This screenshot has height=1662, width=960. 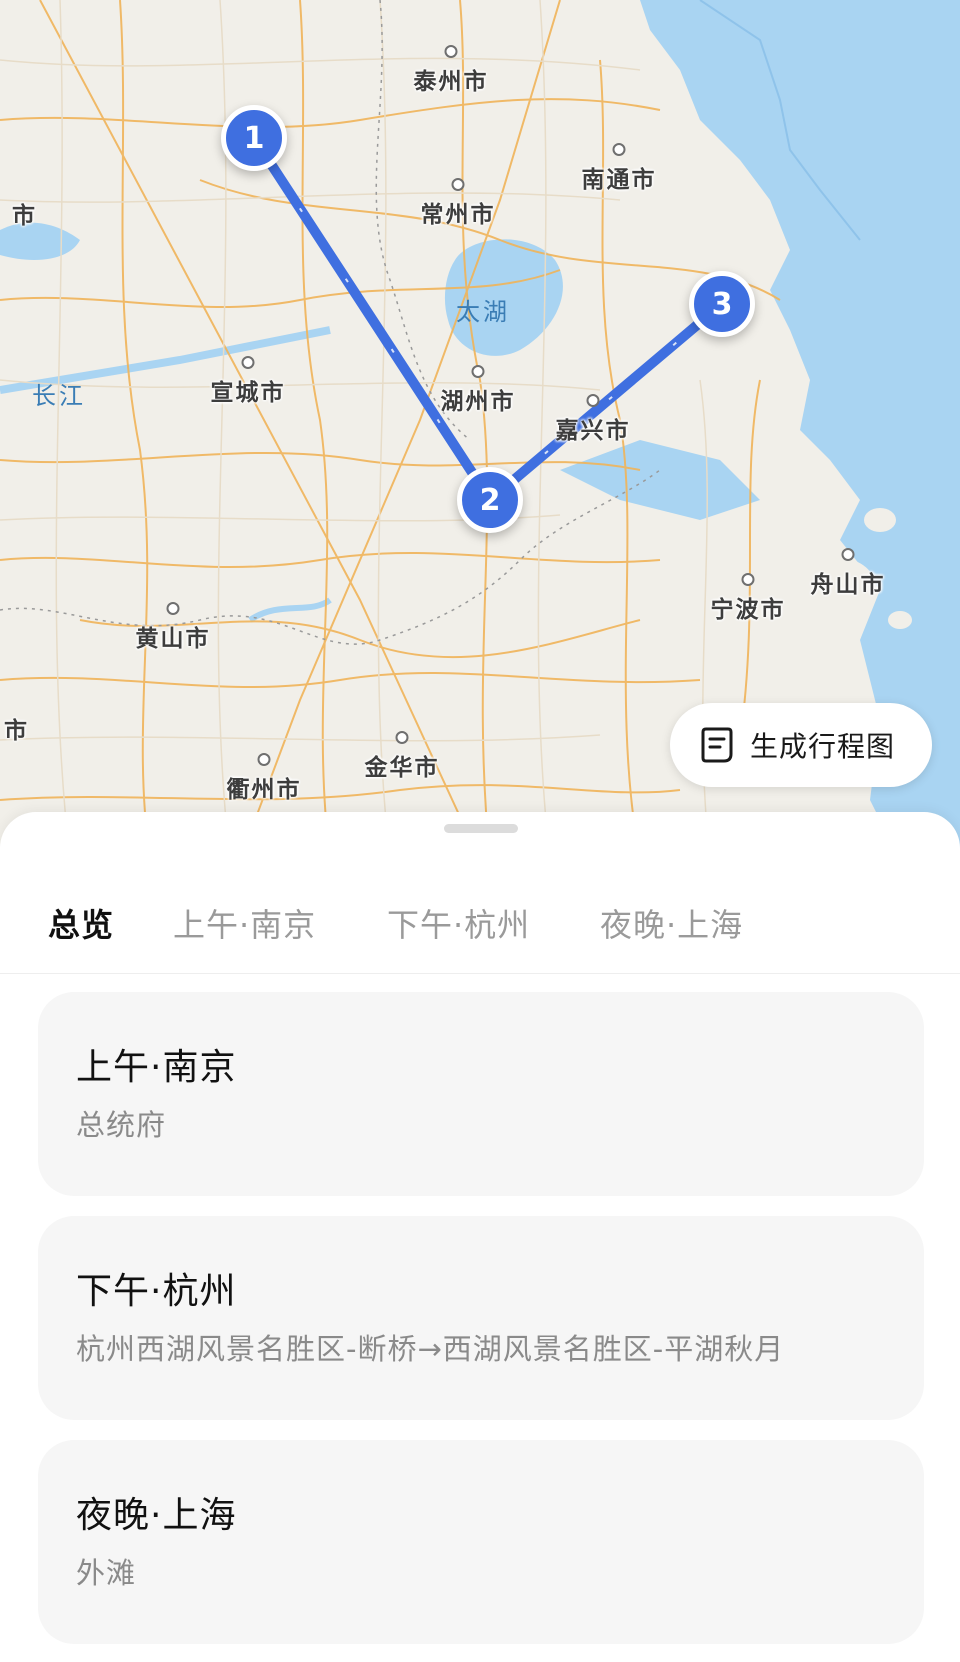 What do you see at coordinates (722, 304) in the screenshot?
I see `route-marker-3: 3` at bounding box center [722, 304].